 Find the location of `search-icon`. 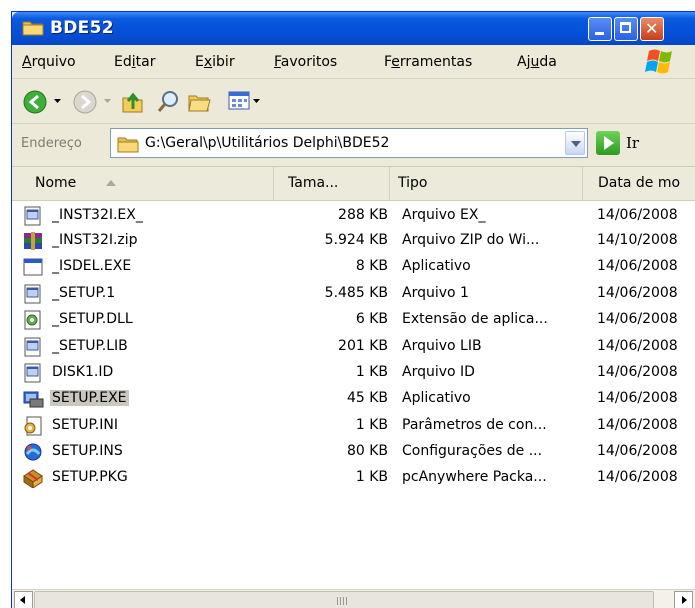

search-icon is located at coordinates (169, 102).